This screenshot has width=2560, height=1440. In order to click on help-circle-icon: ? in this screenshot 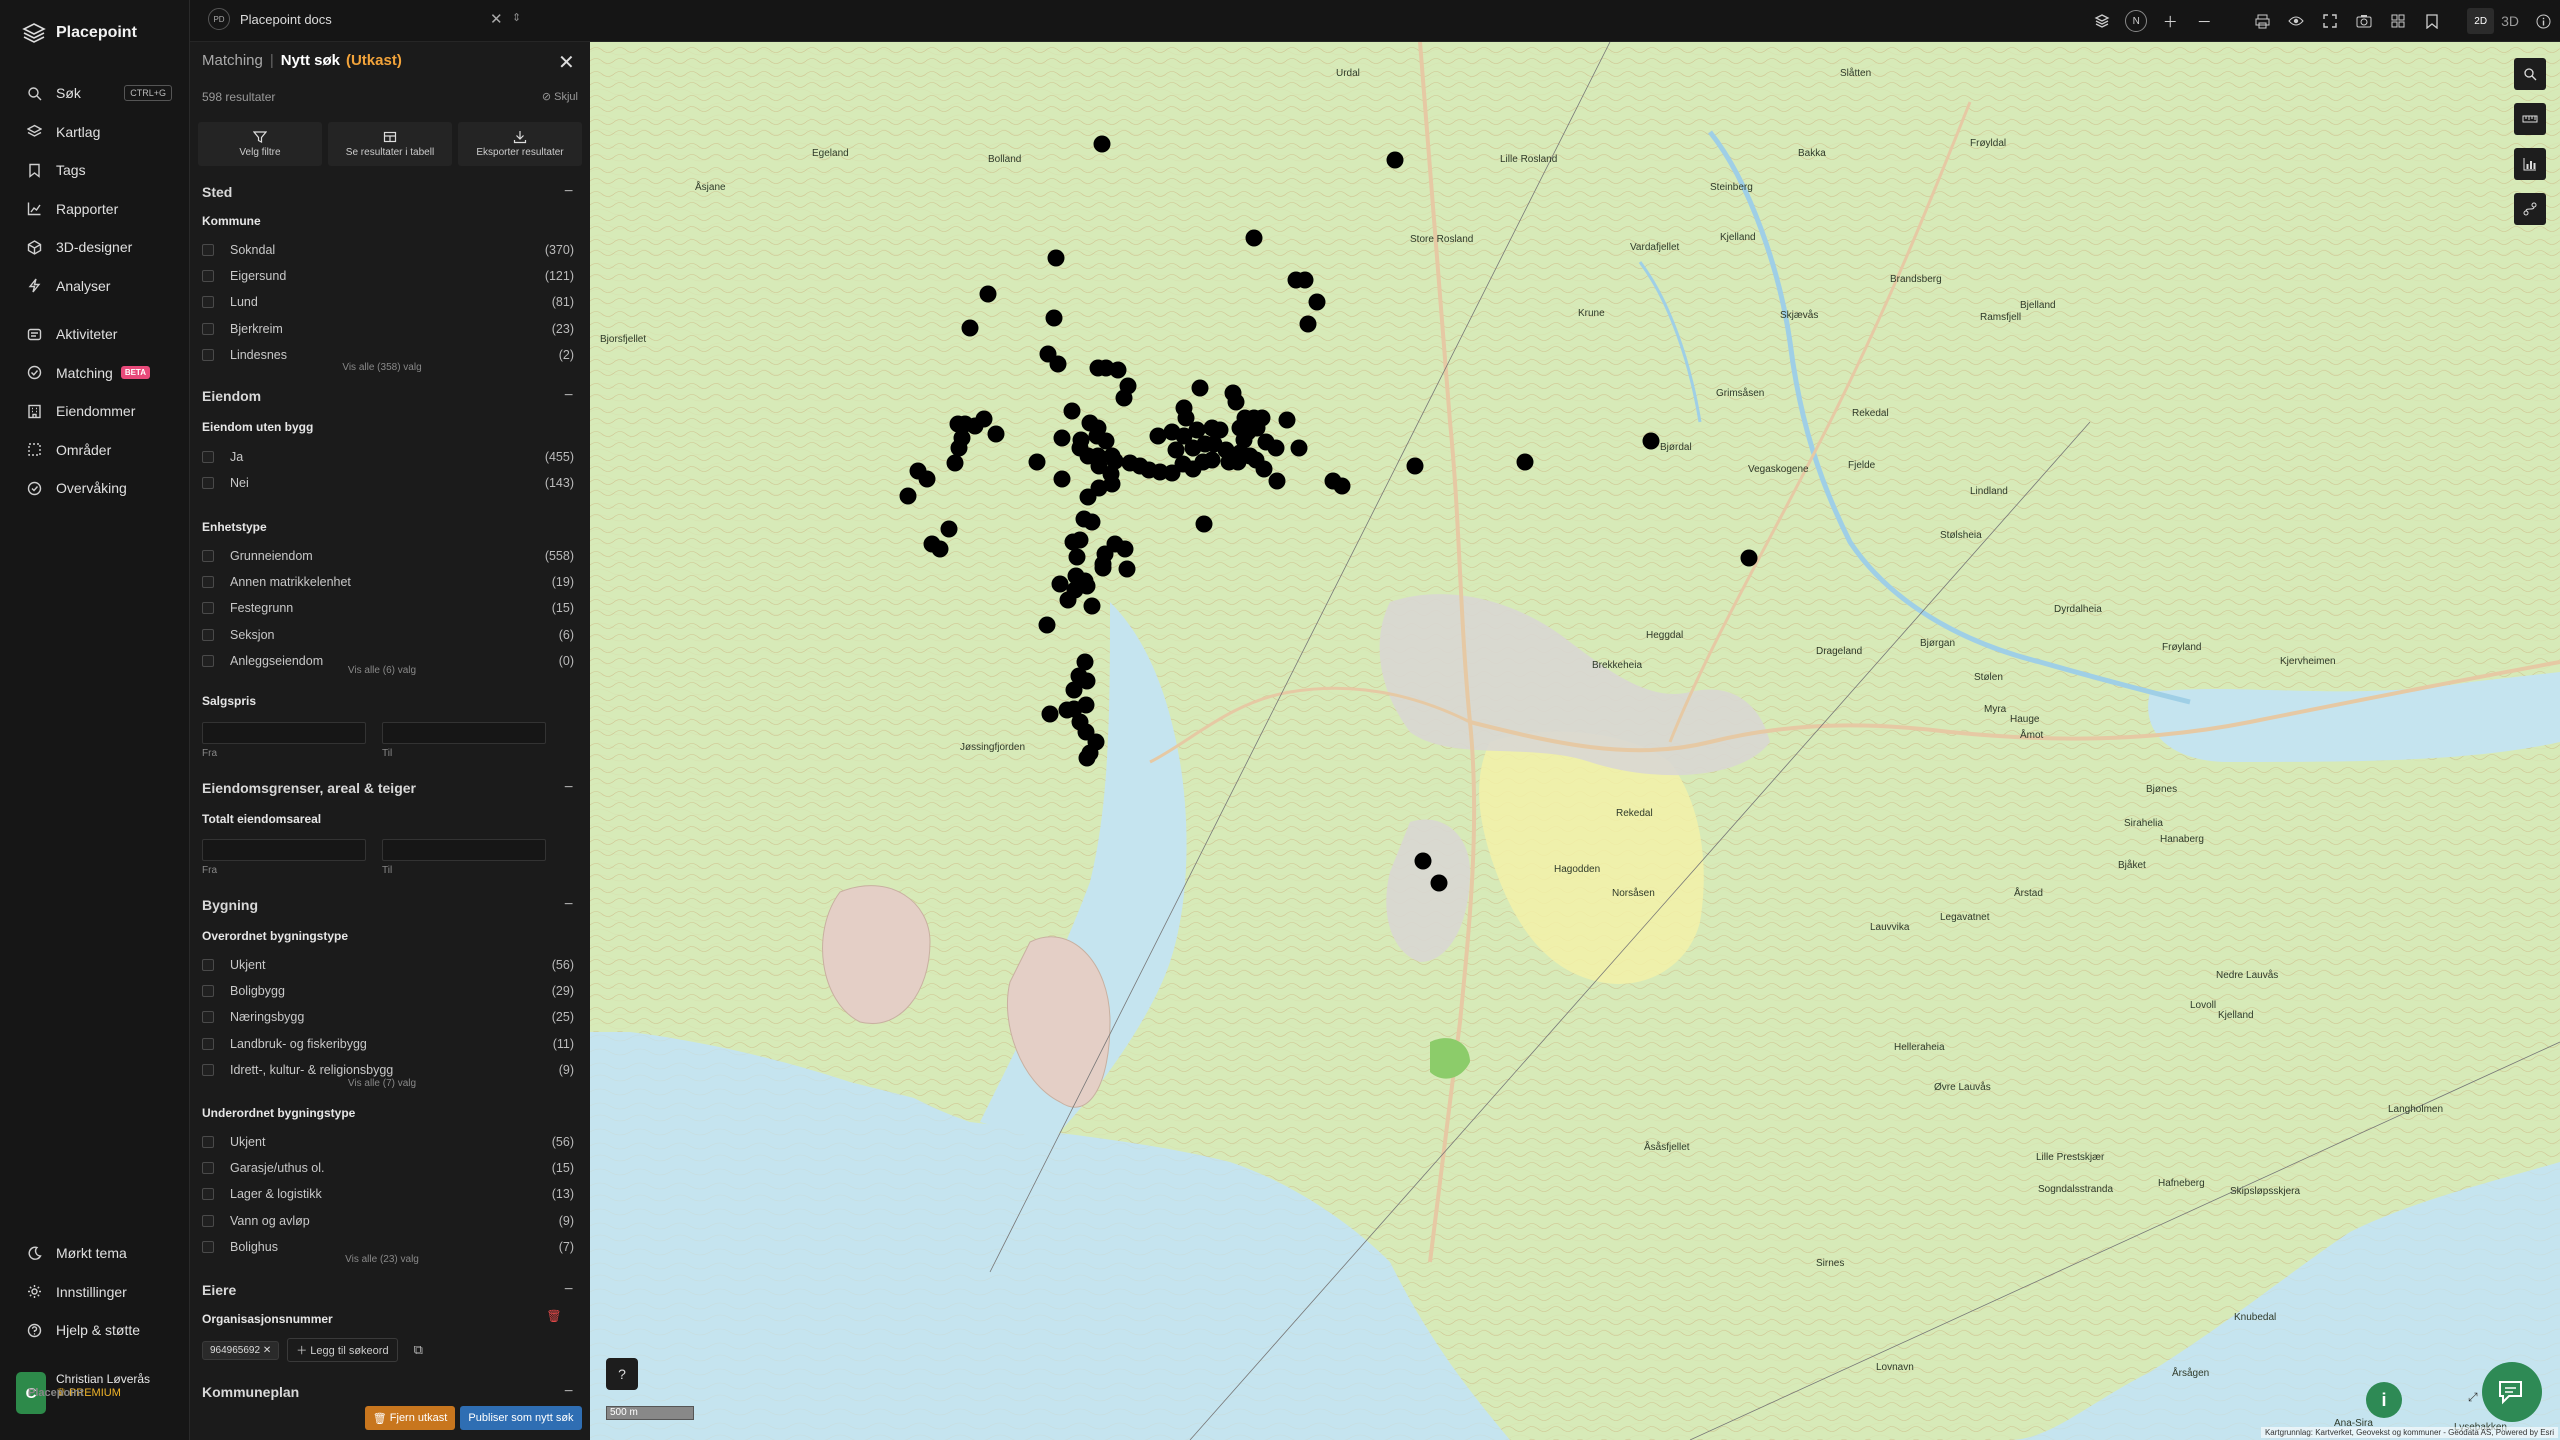, I will do `click(622, 1374)`.